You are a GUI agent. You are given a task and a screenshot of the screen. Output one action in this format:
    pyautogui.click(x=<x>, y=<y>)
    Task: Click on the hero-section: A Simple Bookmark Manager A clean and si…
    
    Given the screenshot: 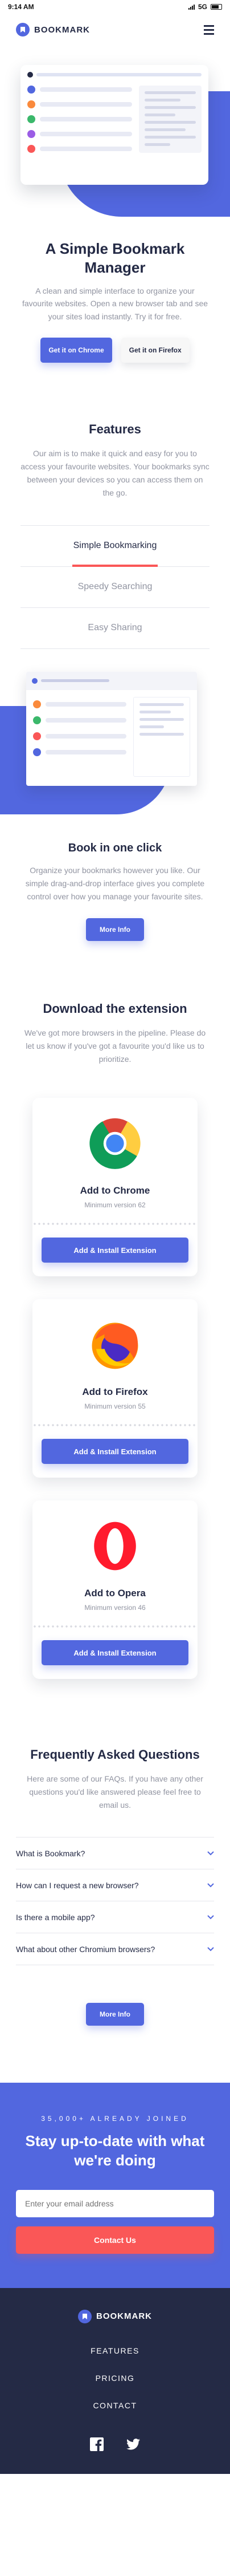 What is the action you would take?
    pyautogui.click(x=115, y=210)
    